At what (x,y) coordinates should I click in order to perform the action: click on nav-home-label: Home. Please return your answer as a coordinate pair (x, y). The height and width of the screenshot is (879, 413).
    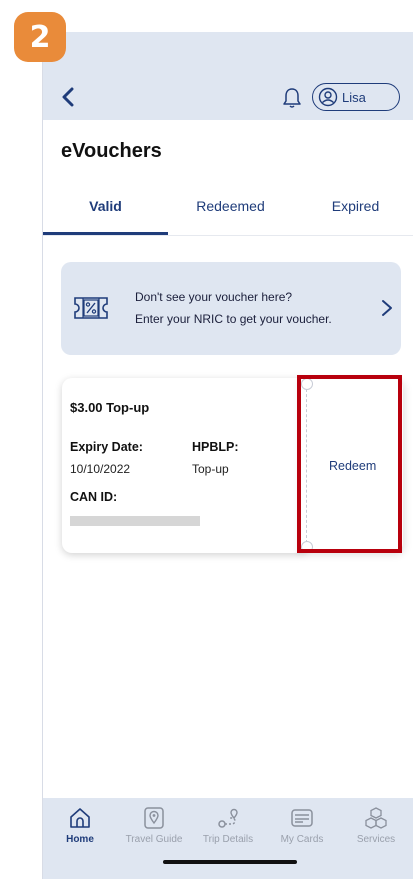
    Looking at the image, I should click on (80, 839).